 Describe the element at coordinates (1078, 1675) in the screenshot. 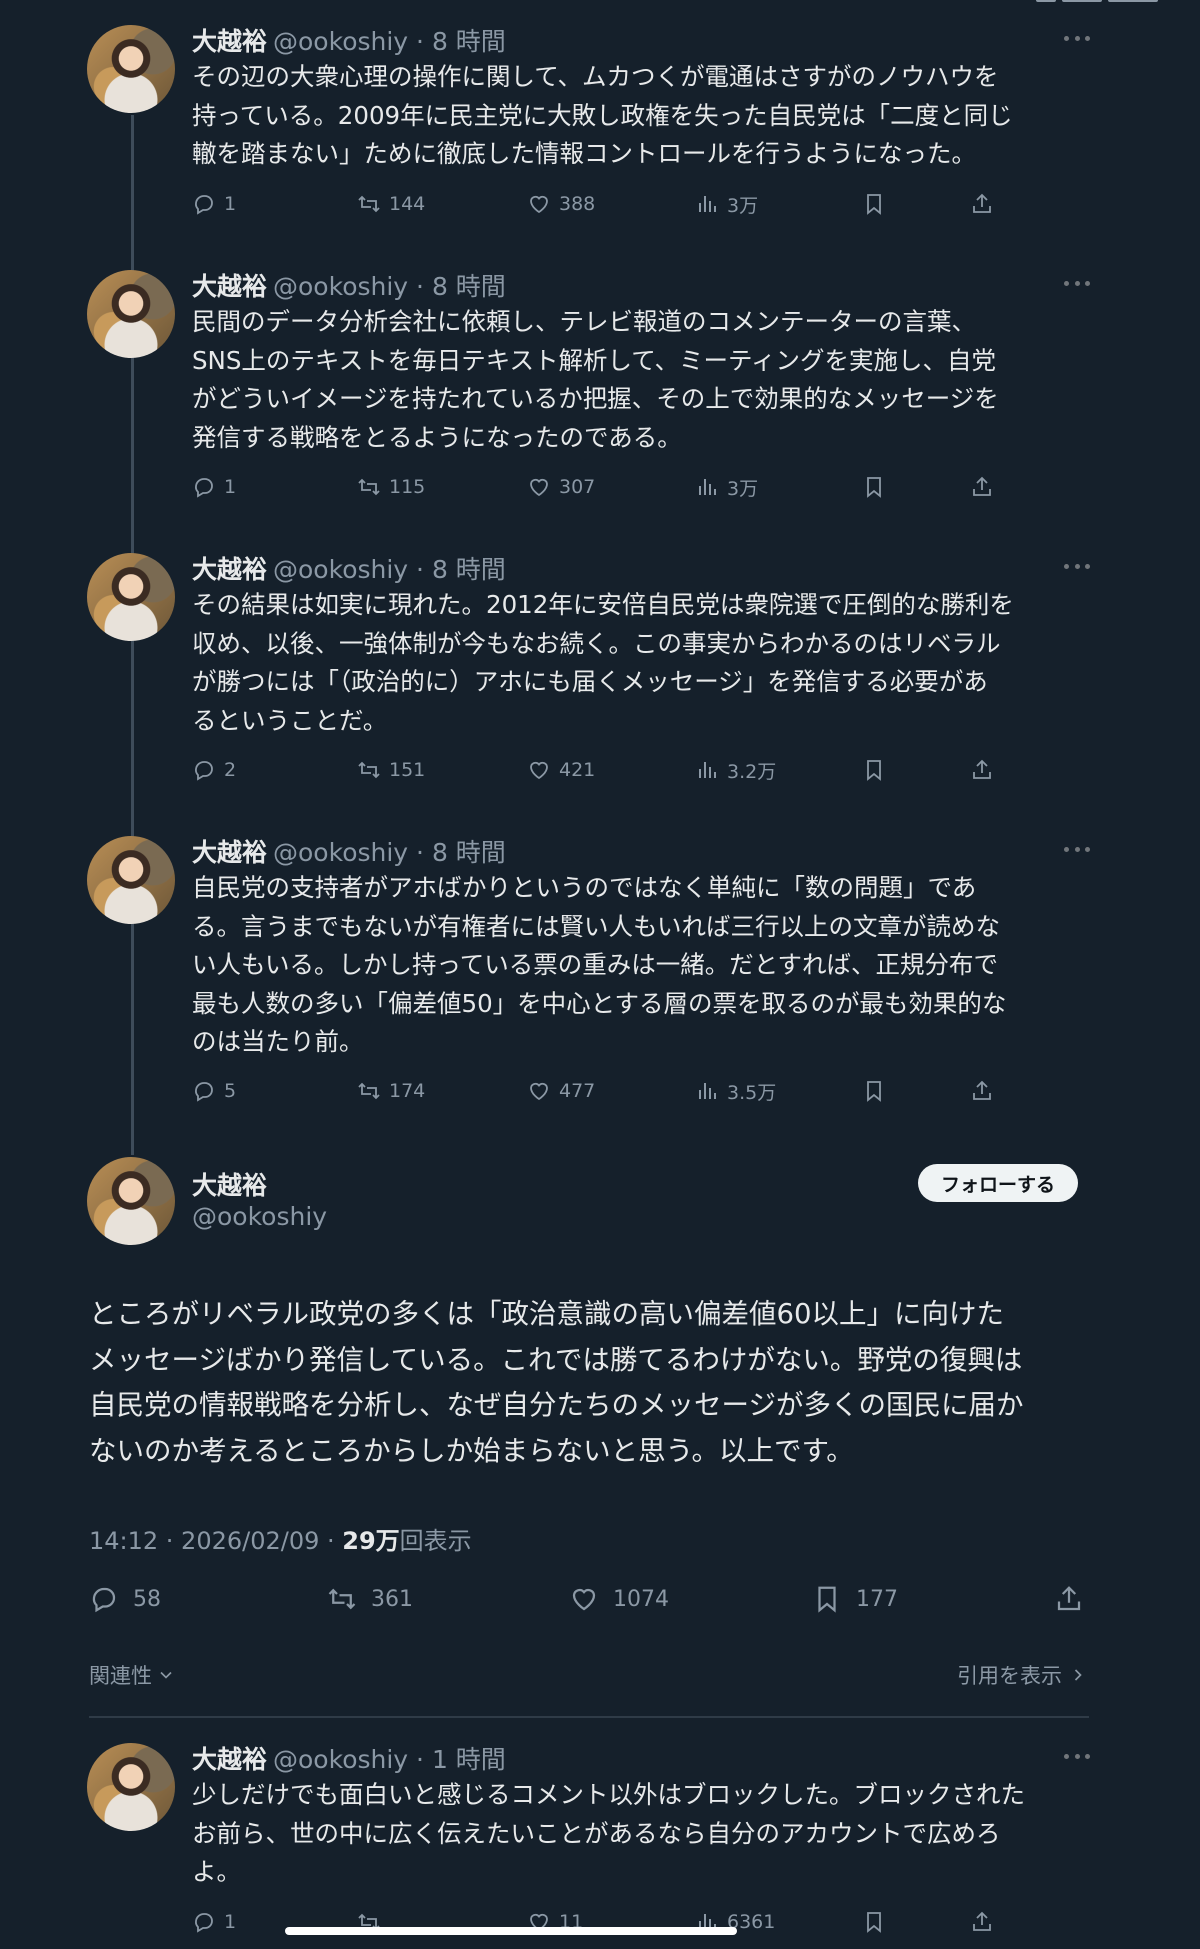

I see `chevron-right-icon` at that location.